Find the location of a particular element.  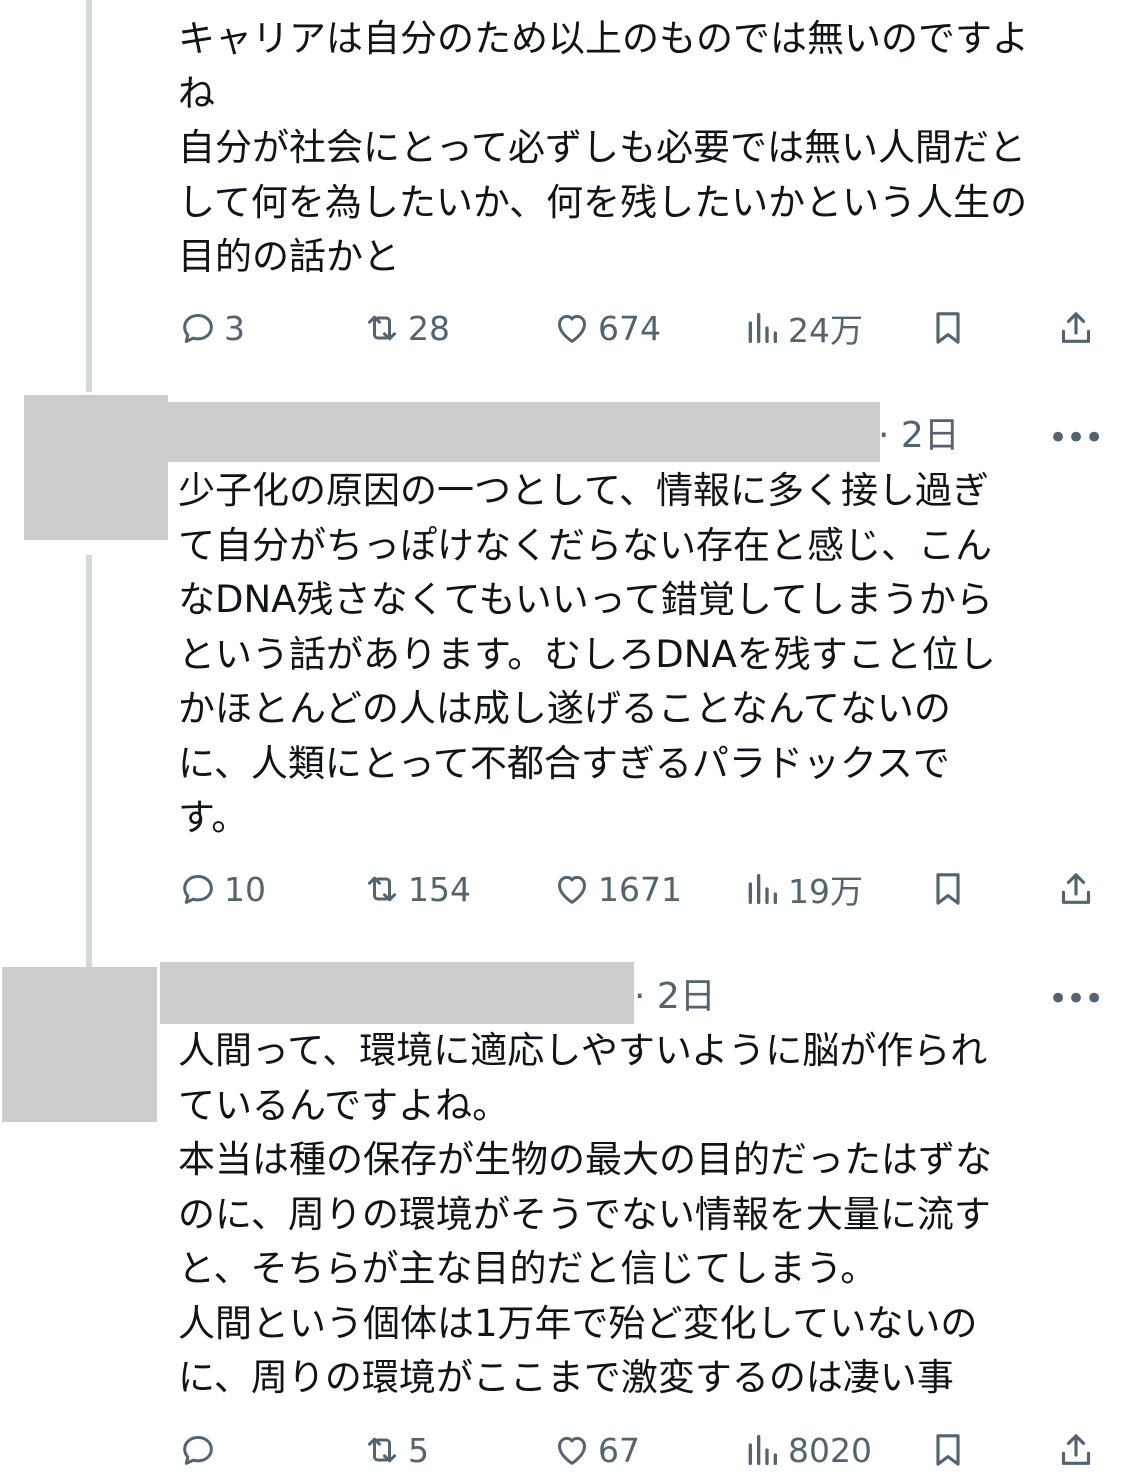

repost-button: 28 is located at coordinates (406, 328).